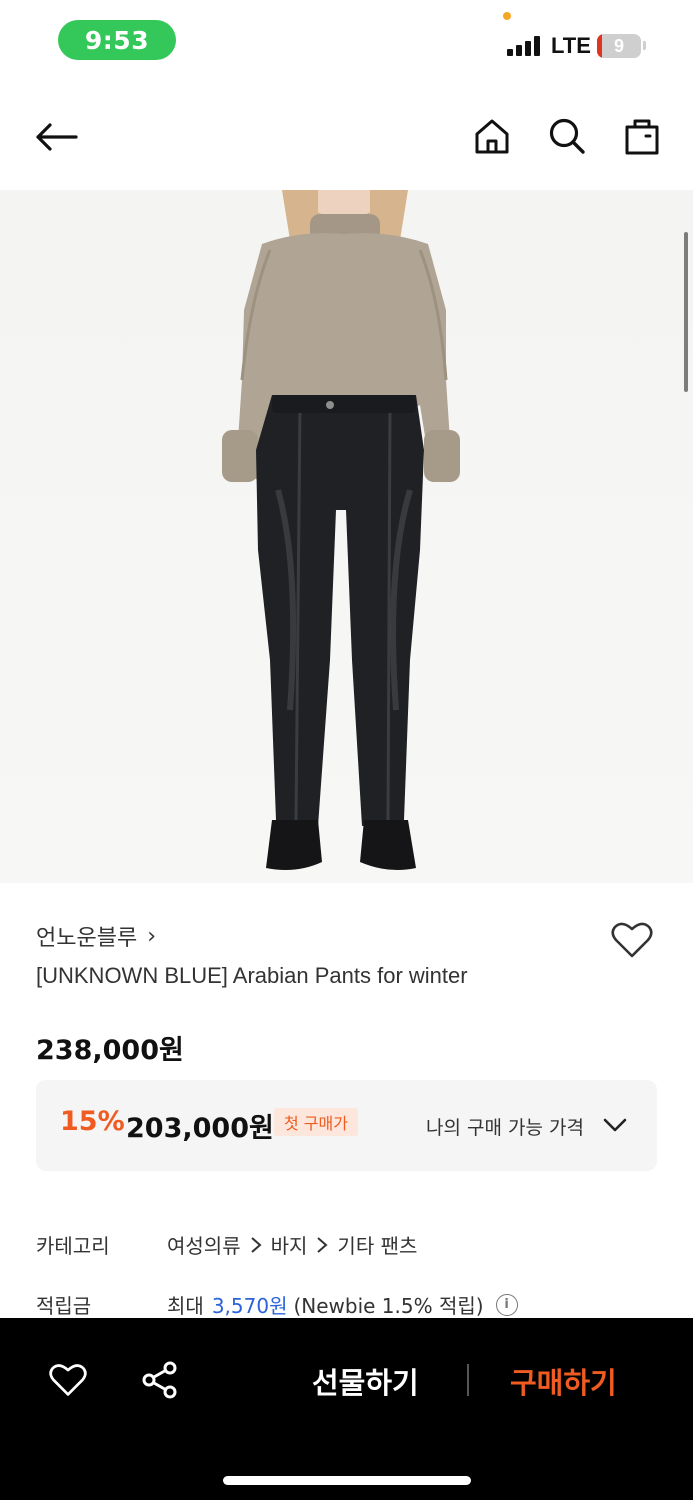  I want to click on category-level-2: 바지, so click(289, 1244).